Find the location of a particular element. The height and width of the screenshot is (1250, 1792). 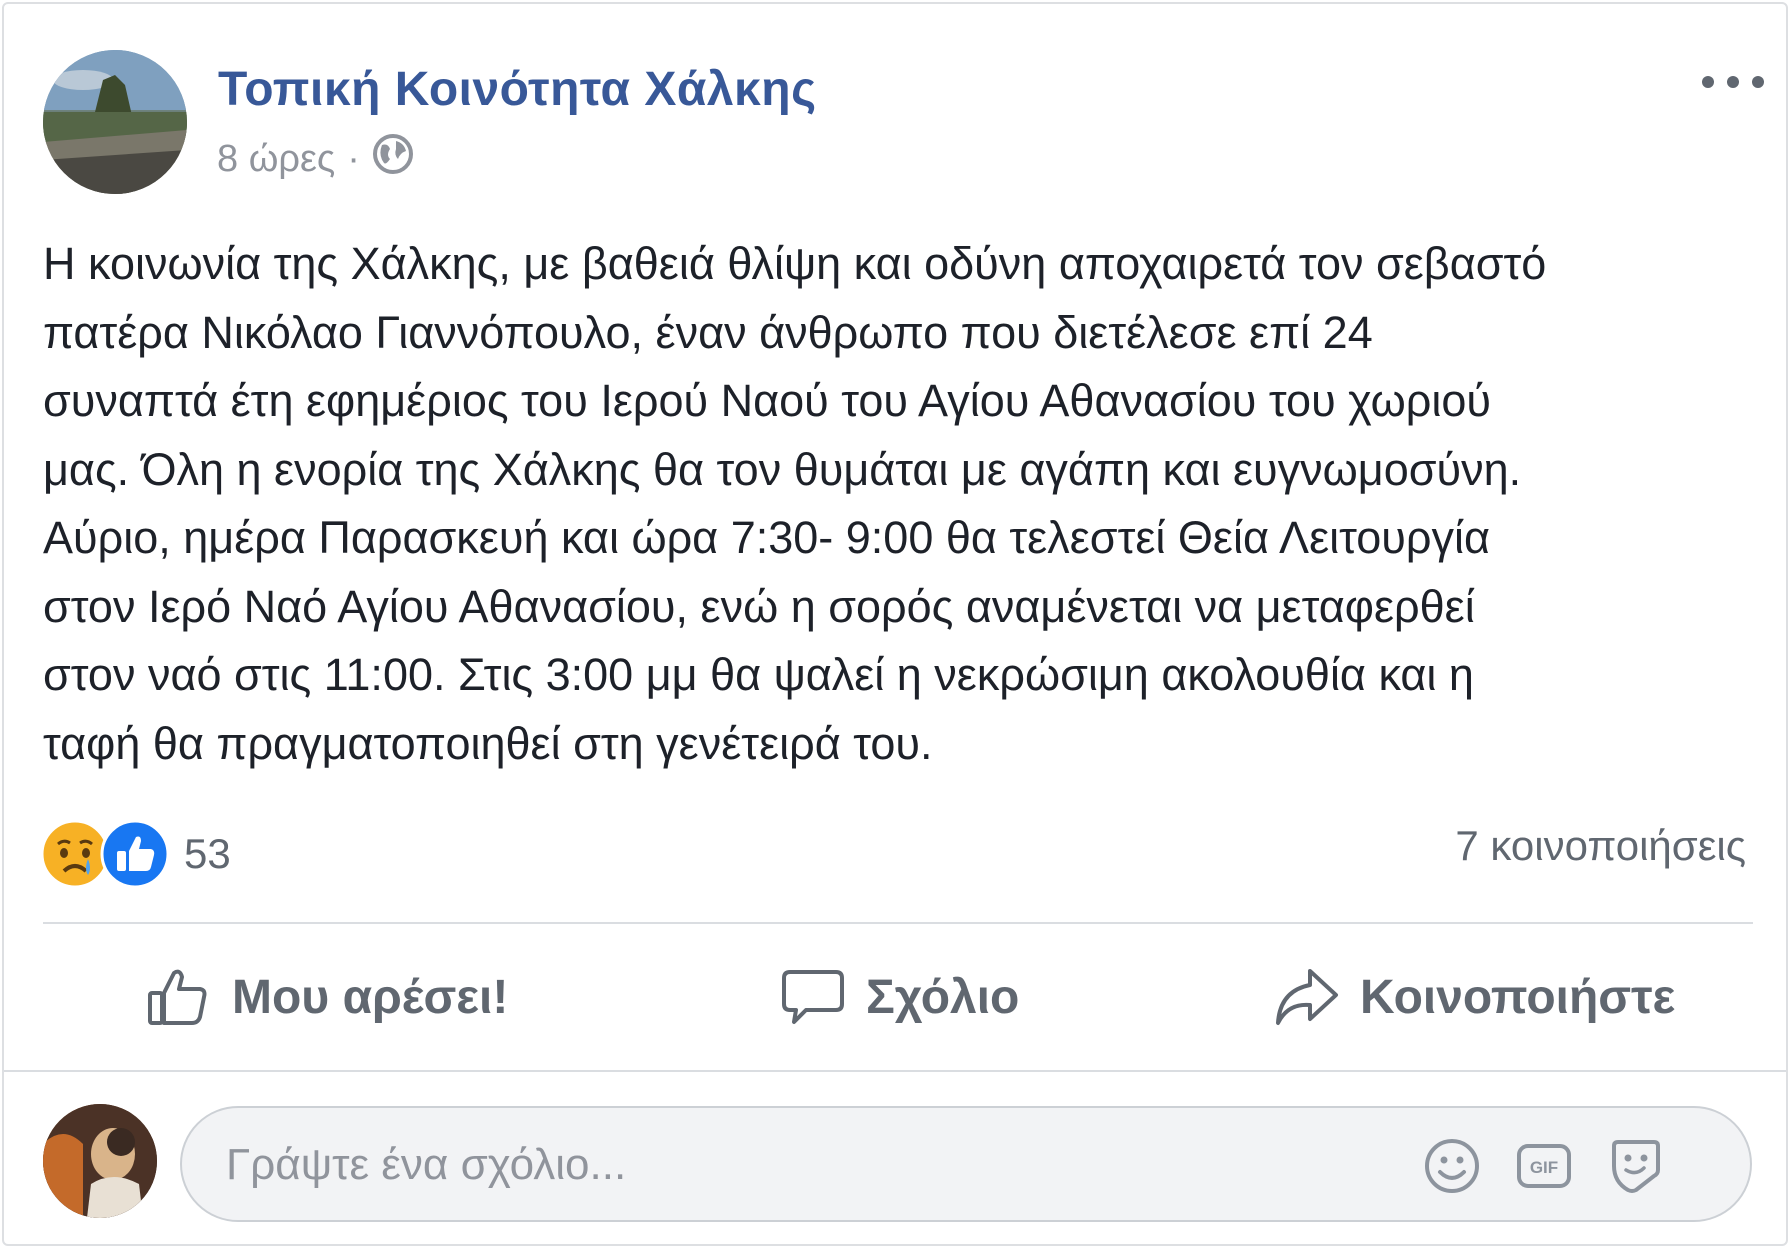

svg-text: GIF is located at coordinates (1544, 1167).